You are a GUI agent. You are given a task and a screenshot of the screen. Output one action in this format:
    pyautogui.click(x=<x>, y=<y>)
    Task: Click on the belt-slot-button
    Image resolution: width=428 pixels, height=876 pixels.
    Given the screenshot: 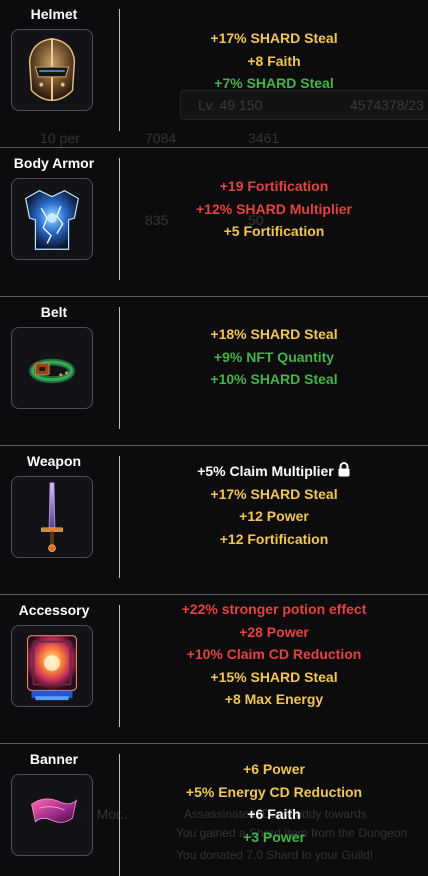 What is the action you would take?
    pyautogui.click(x=52, y=368)
    